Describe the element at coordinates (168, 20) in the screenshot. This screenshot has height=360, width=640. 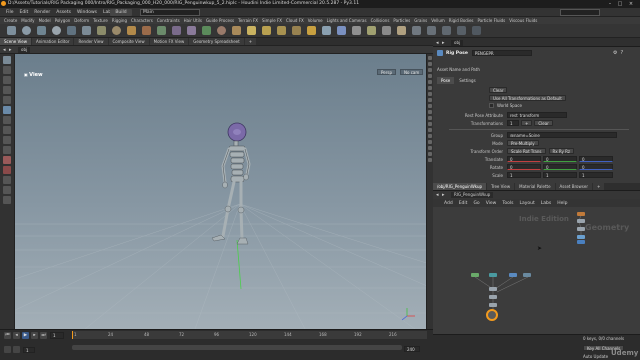
I see `shelf-tab: Constraints` at that location.